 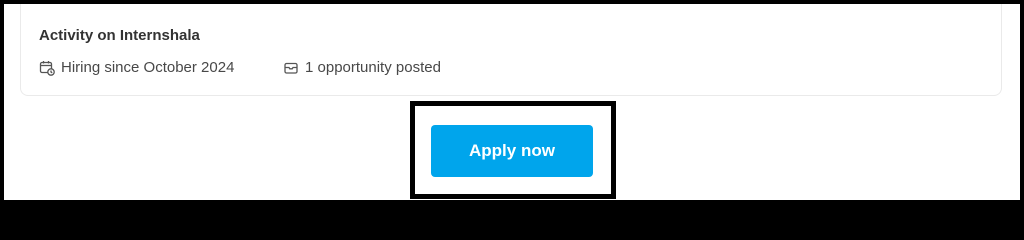 What do you see at coordinates (512, 151) in the screenshot?
I see `apply-now-button: Apply now` at bounding box center [512, 151].